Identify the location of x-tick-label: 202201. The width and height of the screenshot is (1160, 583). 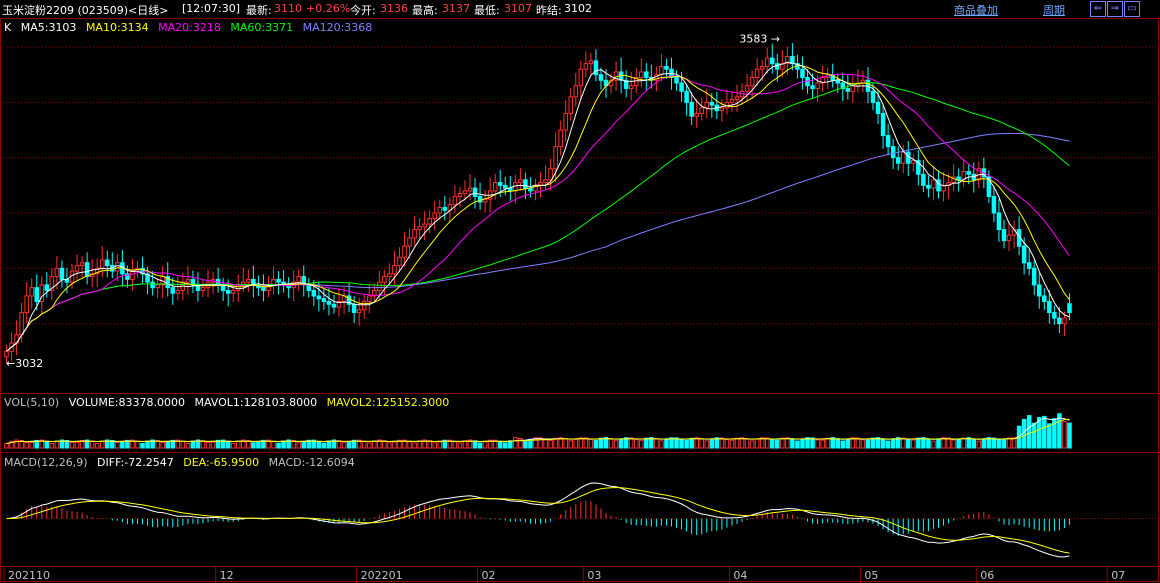
(382, 575).